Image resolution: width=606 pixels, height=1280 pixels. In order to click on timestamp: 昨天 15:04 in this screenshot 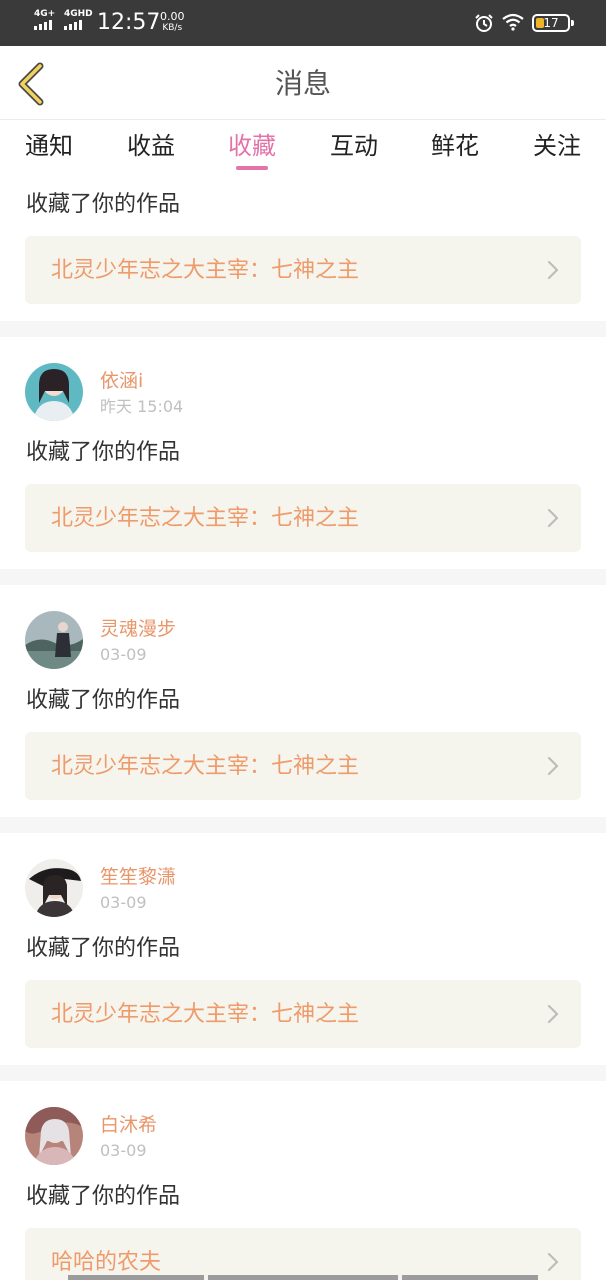, I will do `click(142, 406)`.